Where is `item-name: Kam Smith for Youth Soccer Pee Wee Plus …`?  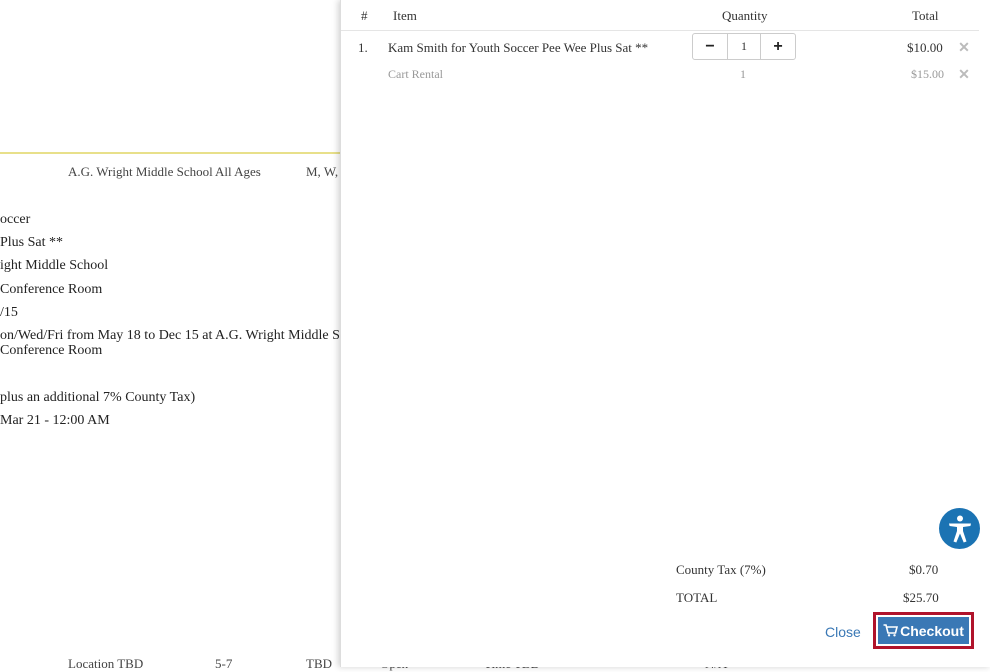 item-name: Kam Smith for Youth Soccer Pee Wee Plus … is located at coordinates (518, 47).